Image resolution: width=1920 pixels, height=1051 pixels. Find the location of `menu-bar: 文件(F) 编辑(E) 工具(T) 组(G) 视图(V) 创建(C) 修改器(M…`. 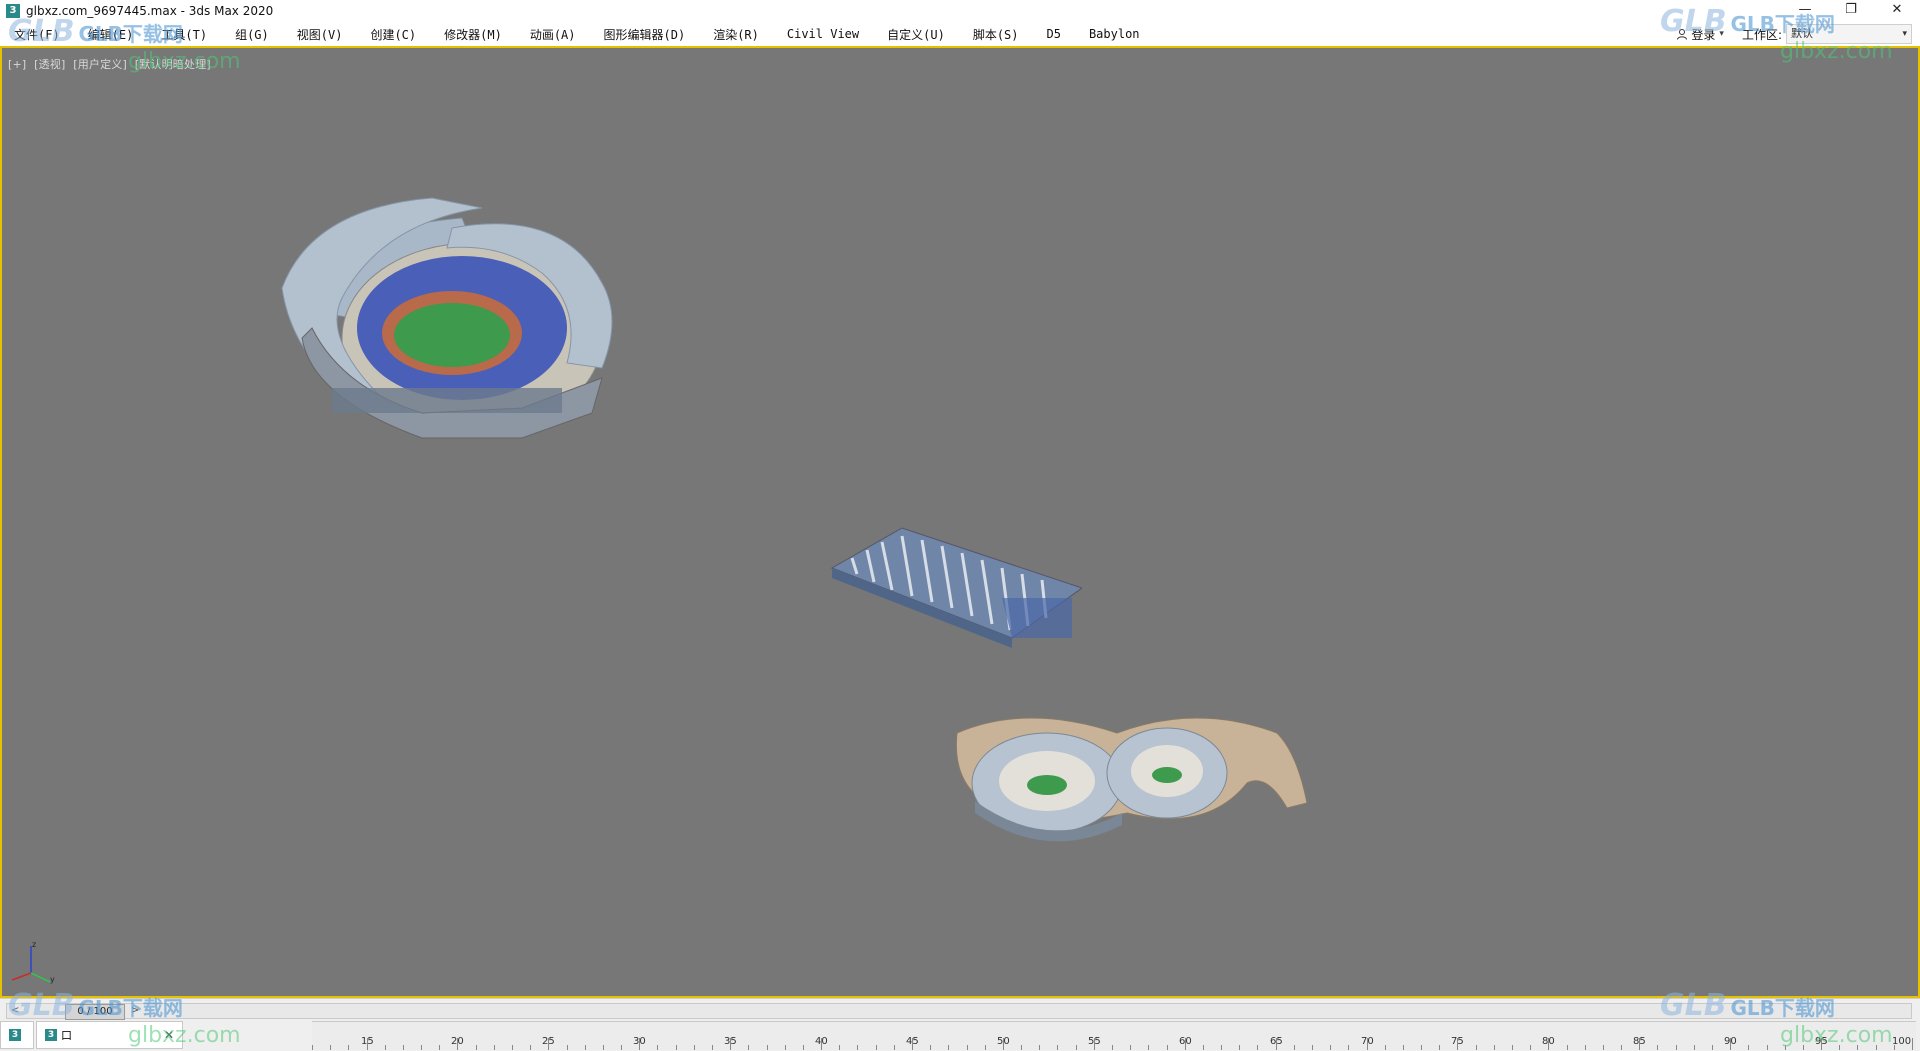

menu-bar: 文件(F) 编辑(E) 工具(T) 组(G) 视图(V) 创建(C) 修改器(M… is located at coordinates (960, 34).